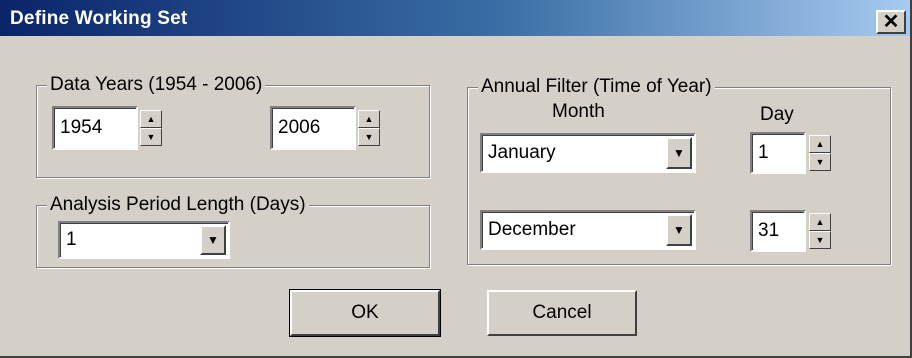  I want to click on cancel-button: Cancel, so click(562, 313).